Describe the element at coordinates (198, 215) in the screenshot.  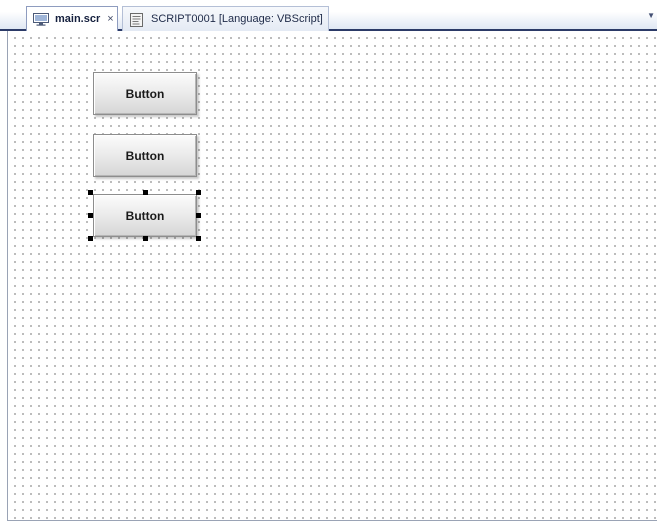
I see `selection-handle-right` at that location.